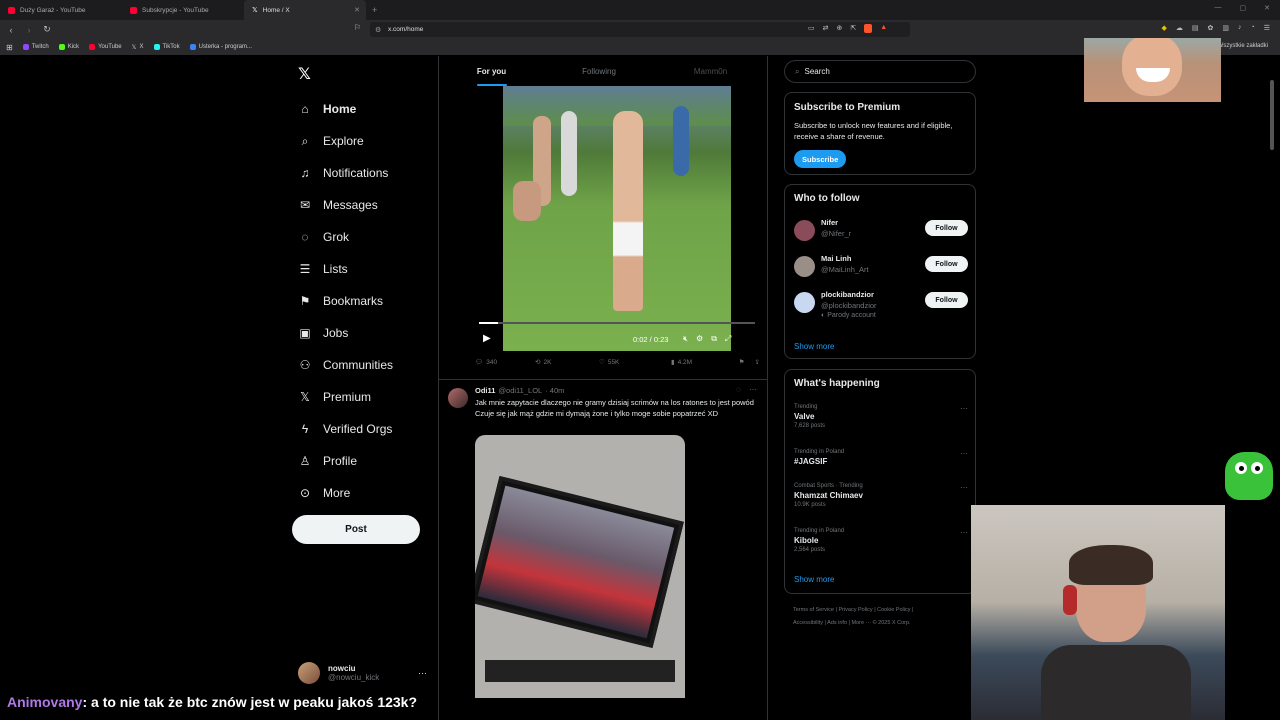 The height and width of the screenshot is (720, 1280). Describe the element at coordinates (728, 339) in the screenshot. I see `fullscreen-icon: ⤢` at that location.